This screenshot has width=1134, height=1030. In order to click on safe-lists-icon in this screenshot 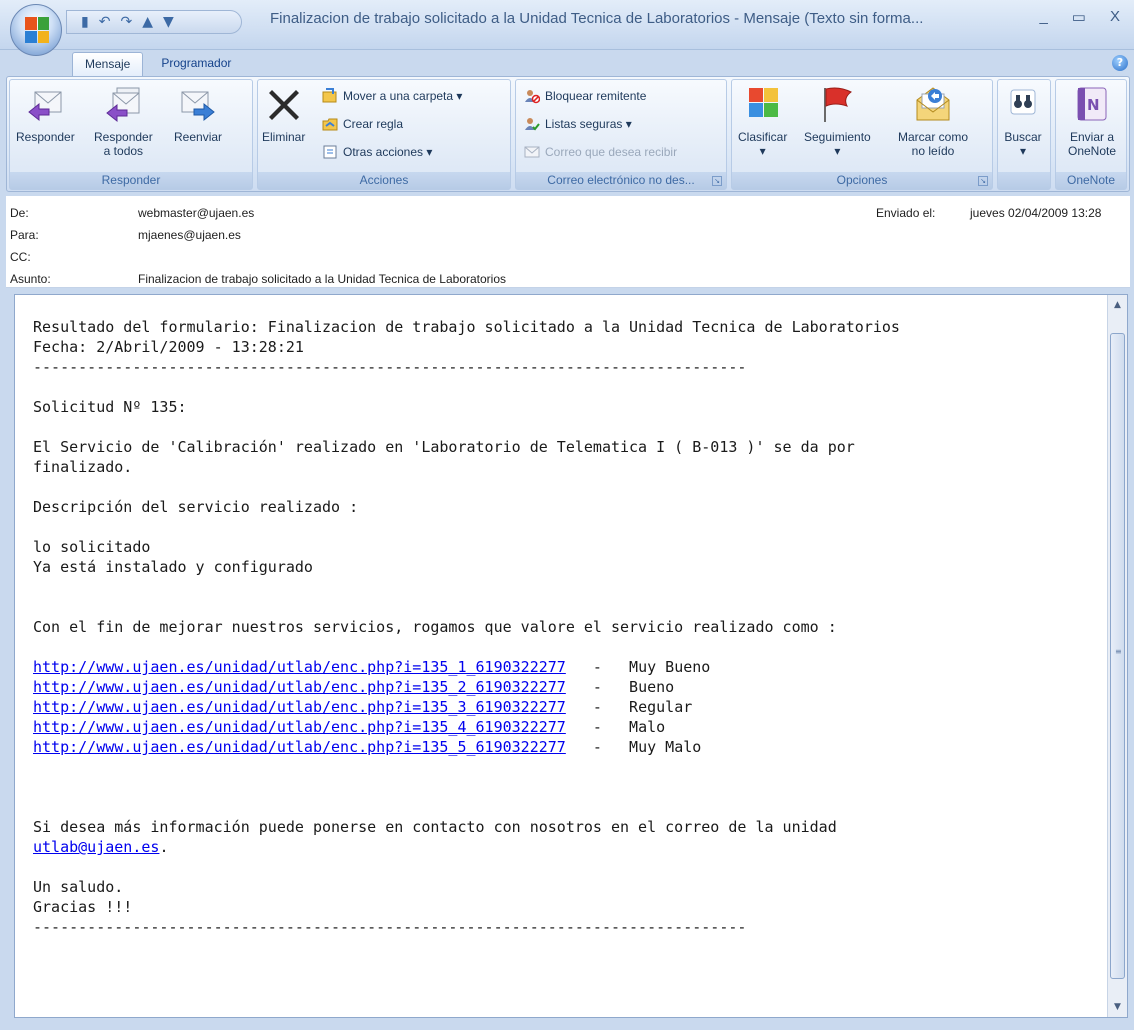, I will do `click(532, 124)`.